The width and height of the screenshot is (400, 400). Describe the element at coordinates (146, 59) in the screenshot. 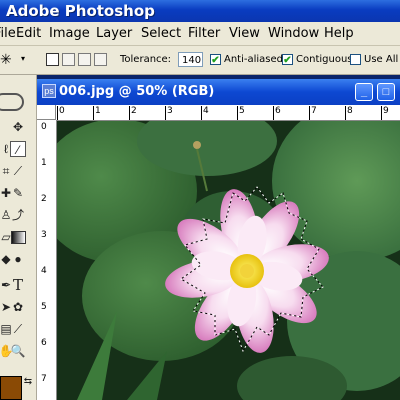

I see `tolerance-label: Tolerance:` at that location.